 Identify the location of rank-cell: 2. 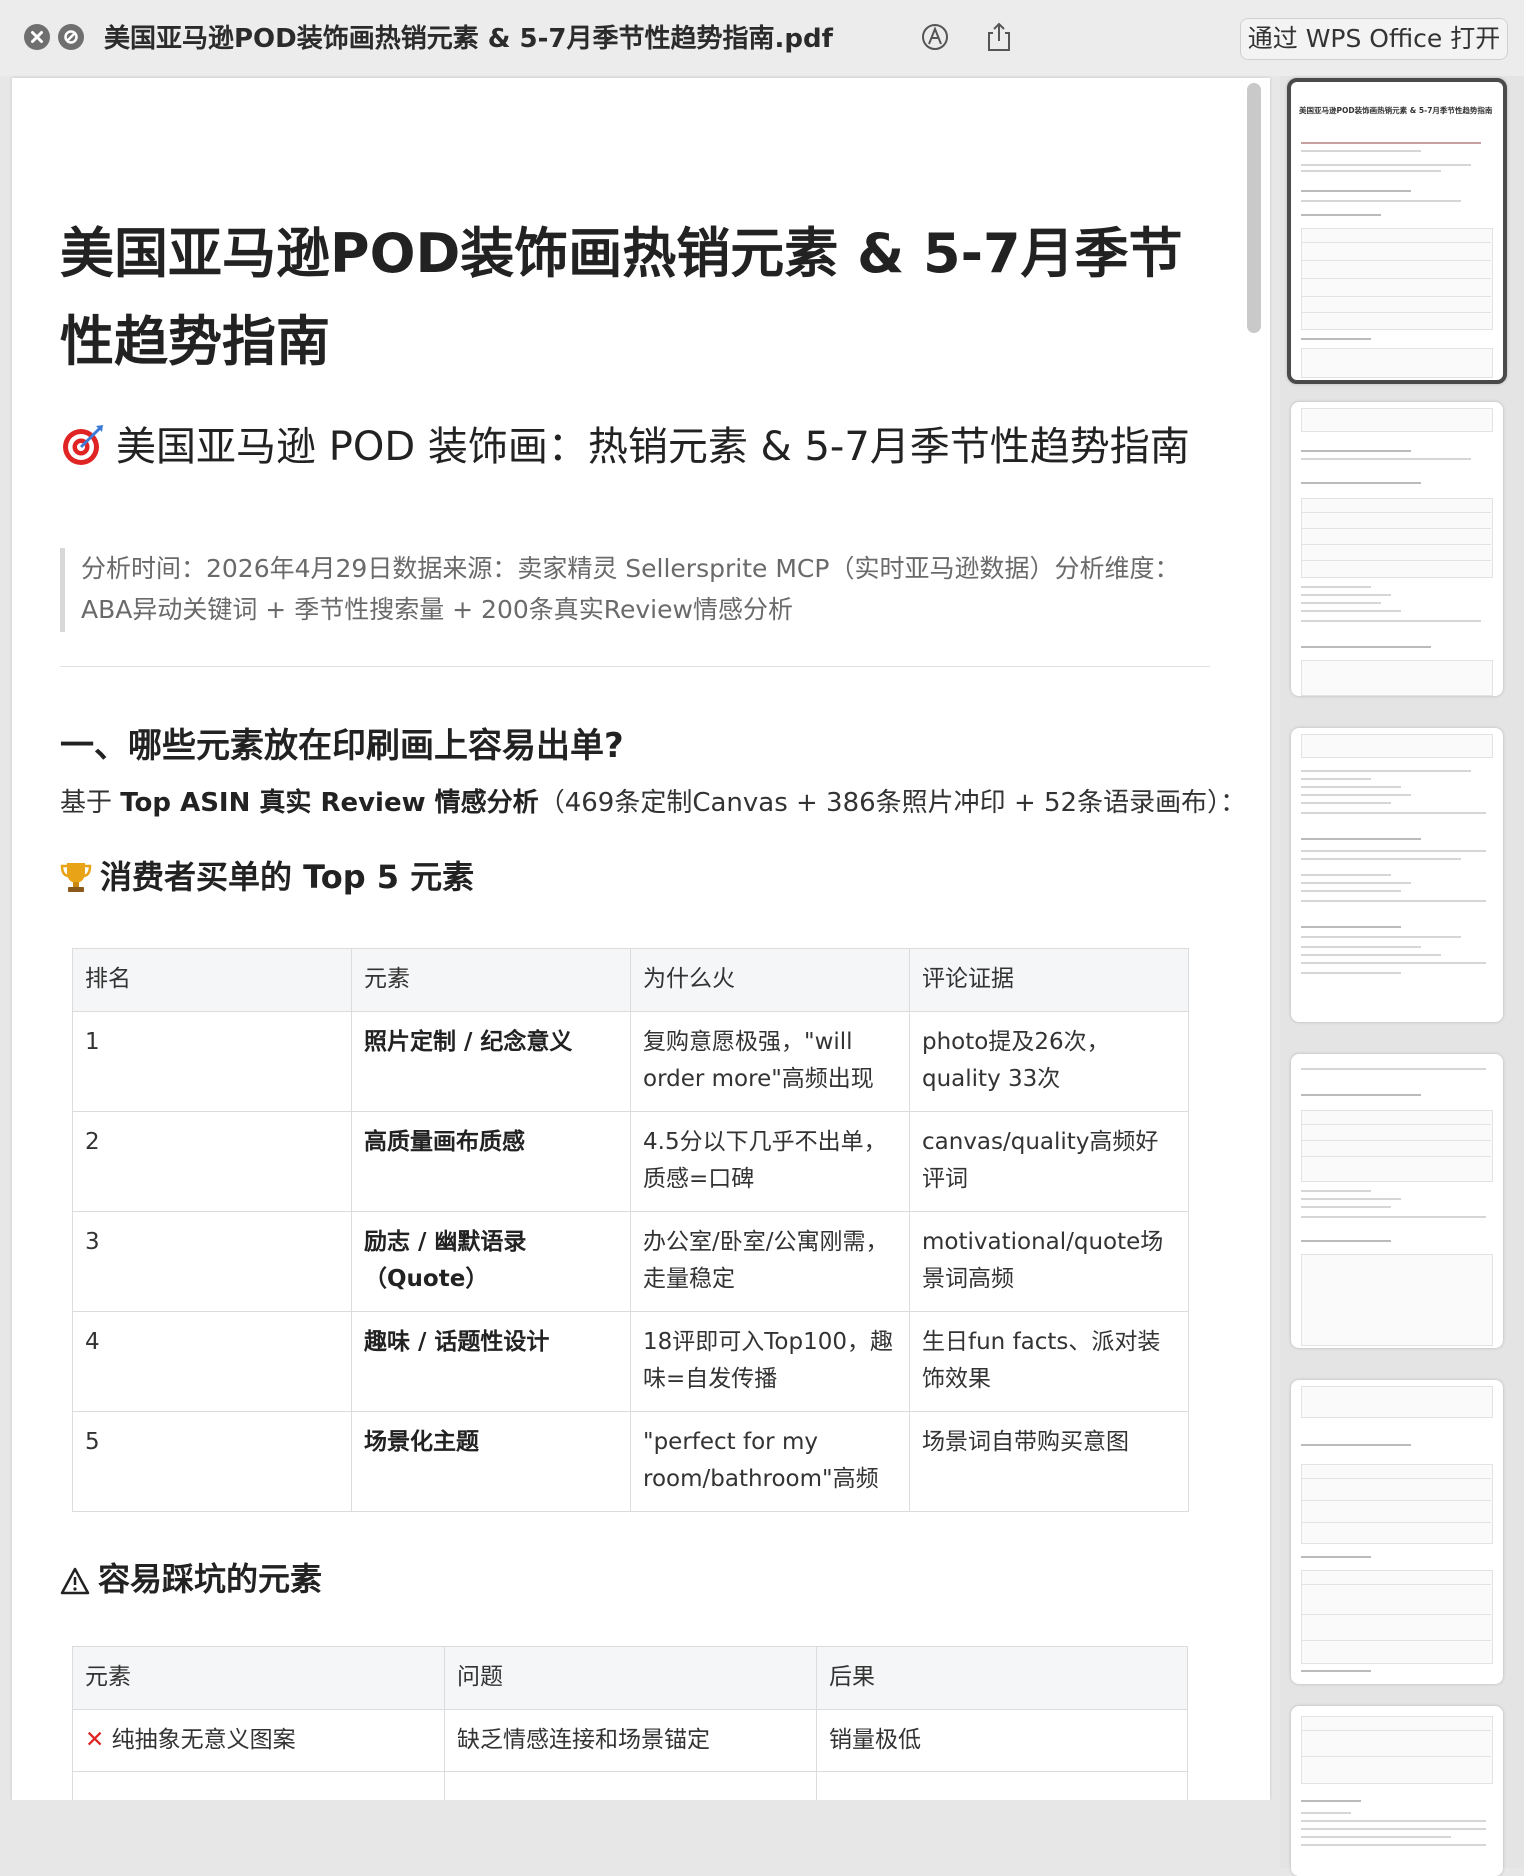
(212, 1161).